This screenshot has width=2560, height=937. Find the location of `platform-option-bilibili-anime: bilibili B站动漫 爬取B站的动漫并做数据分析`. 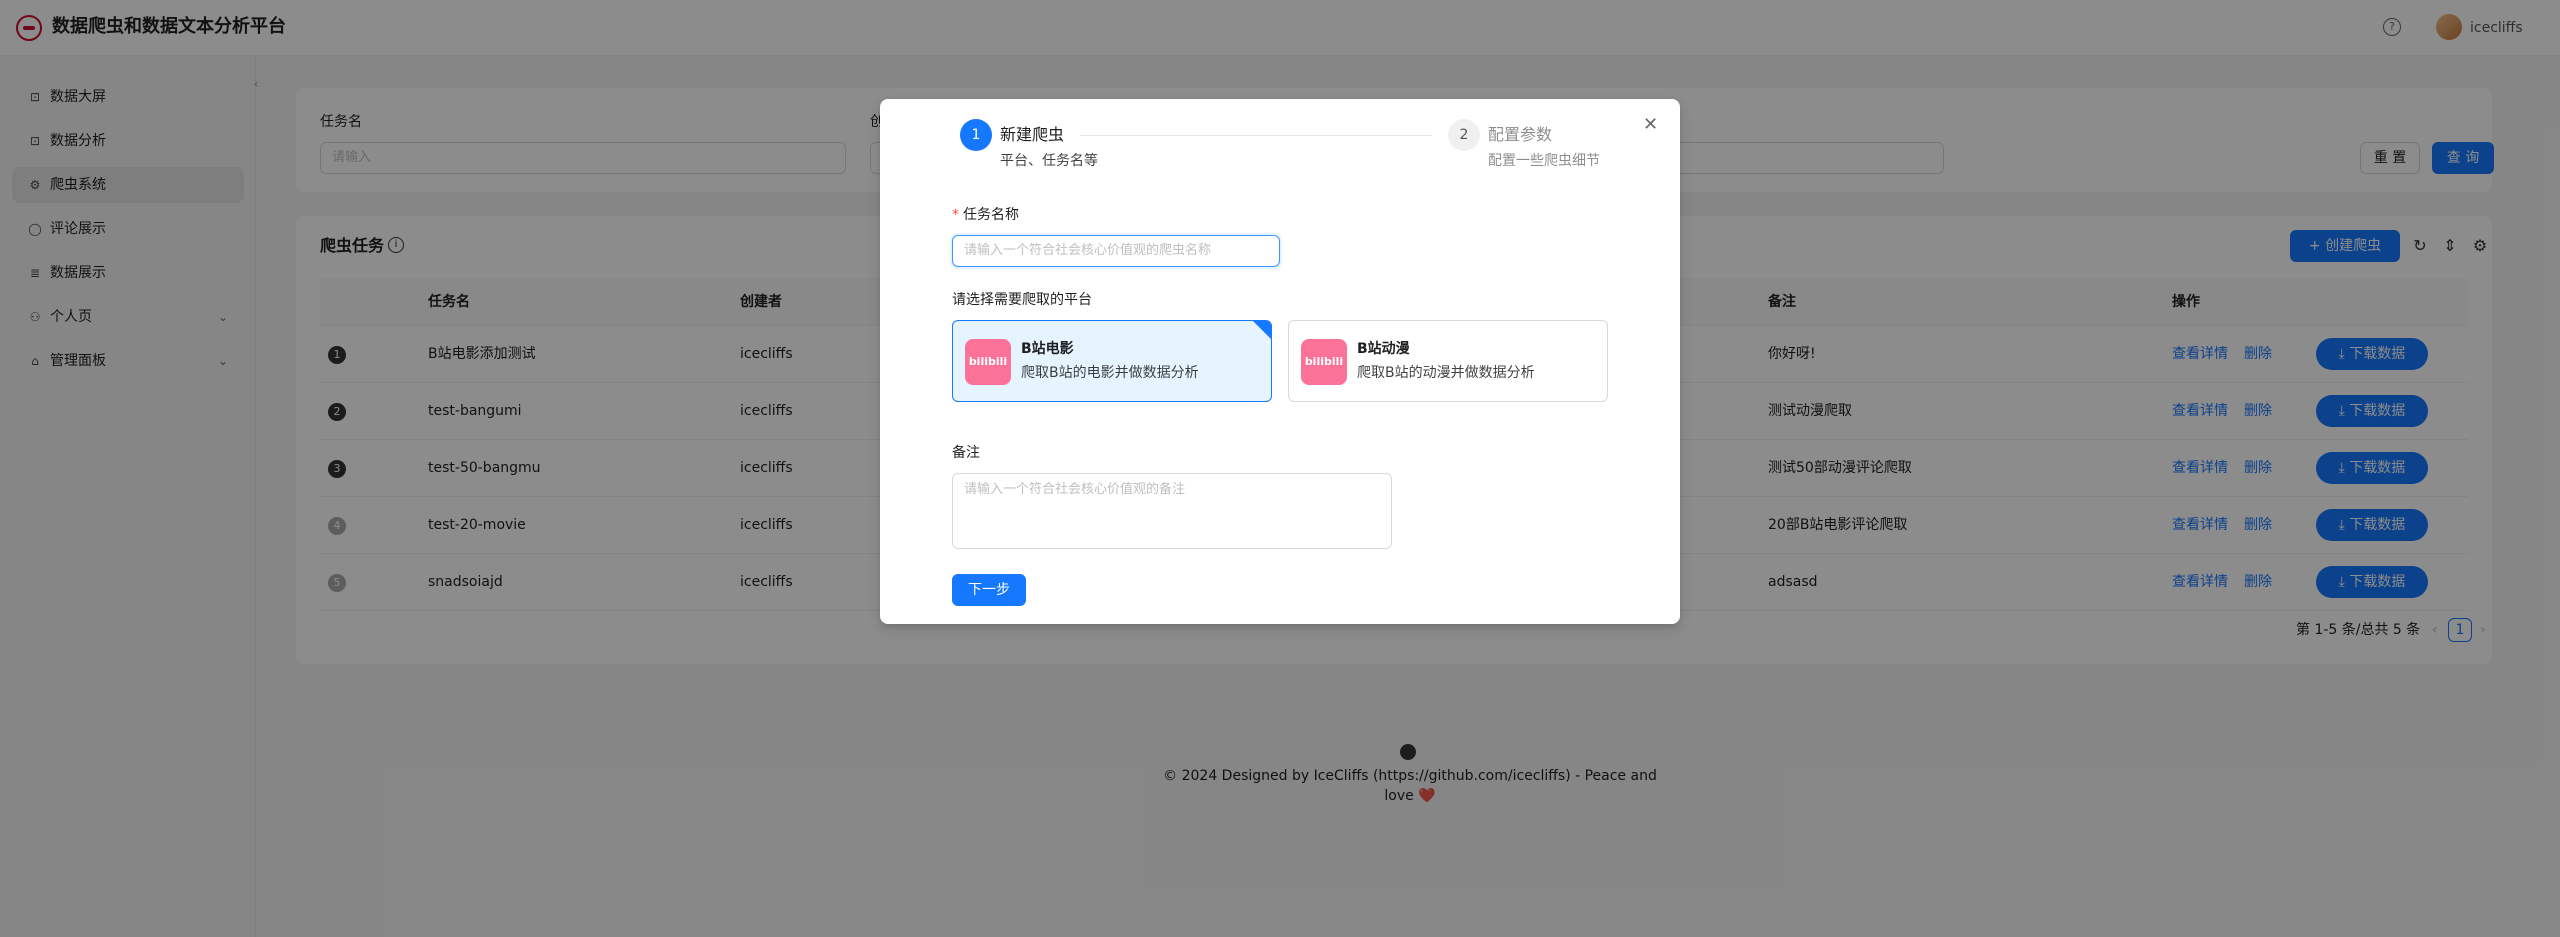

platform-option-bilibili-anime: bilibili B站动漫 爬取B站的动漫并做数据分析 is located at coordinates (1448, 361).